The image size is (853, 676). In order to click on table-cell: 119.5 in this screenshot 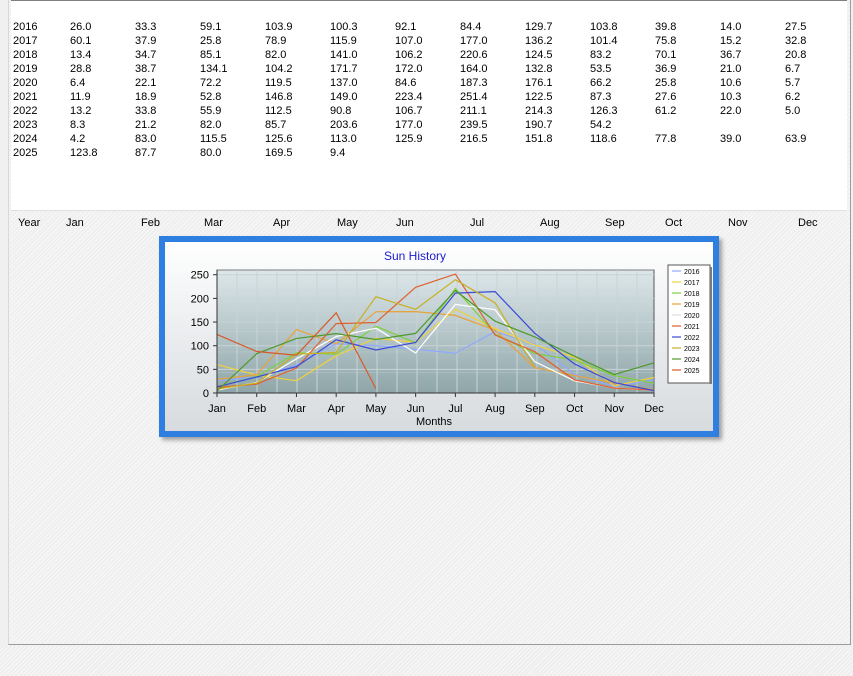, I will do `click(278, 83)`.